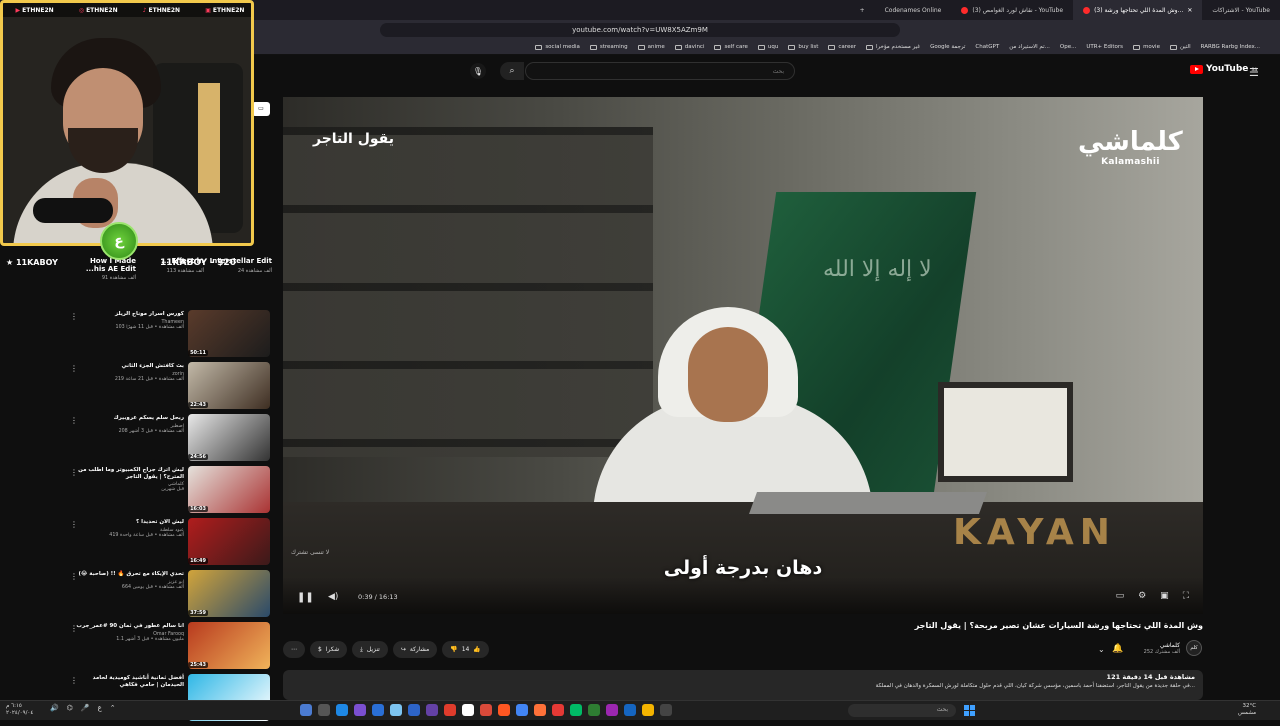 The height and width of the screenshot is (726, 1280). I want to click on excel-icon, so click(594, 710).